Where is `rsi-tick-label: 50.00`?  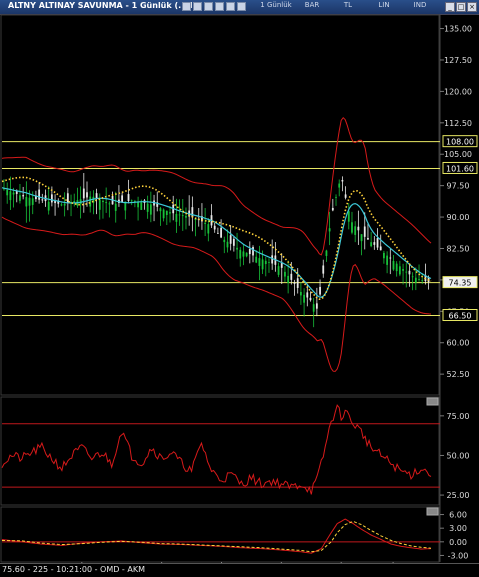 rsi-tick-label: 50.00 is located at coordinates (458, 455).